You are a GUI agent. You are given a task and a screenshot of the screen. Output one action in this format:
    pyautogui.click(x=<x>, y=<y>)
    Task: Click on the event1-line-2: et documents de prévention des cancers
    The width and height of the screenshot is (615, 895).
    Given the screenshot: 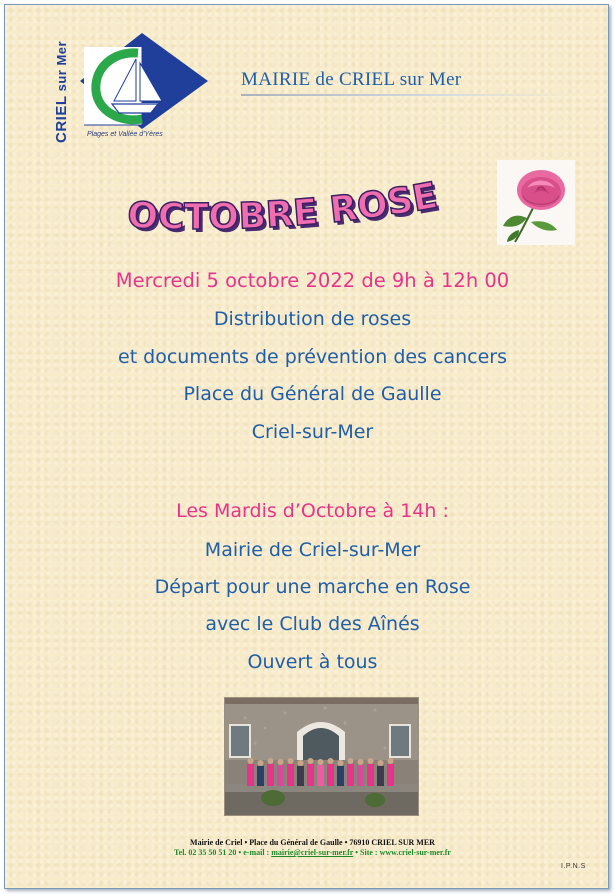 What is the action you would take?
    pyautogui.click(x=312, y=357)
    